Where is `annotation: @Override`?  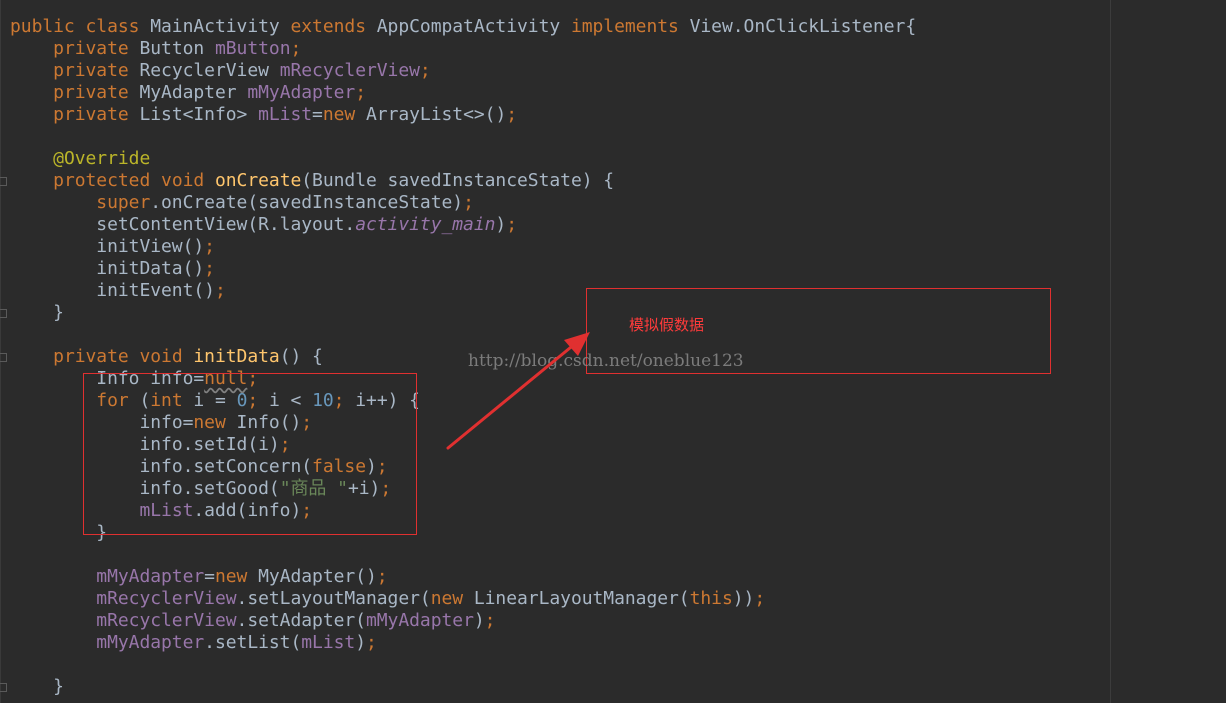 annotation: @Override is located at coordinates (102, 158).